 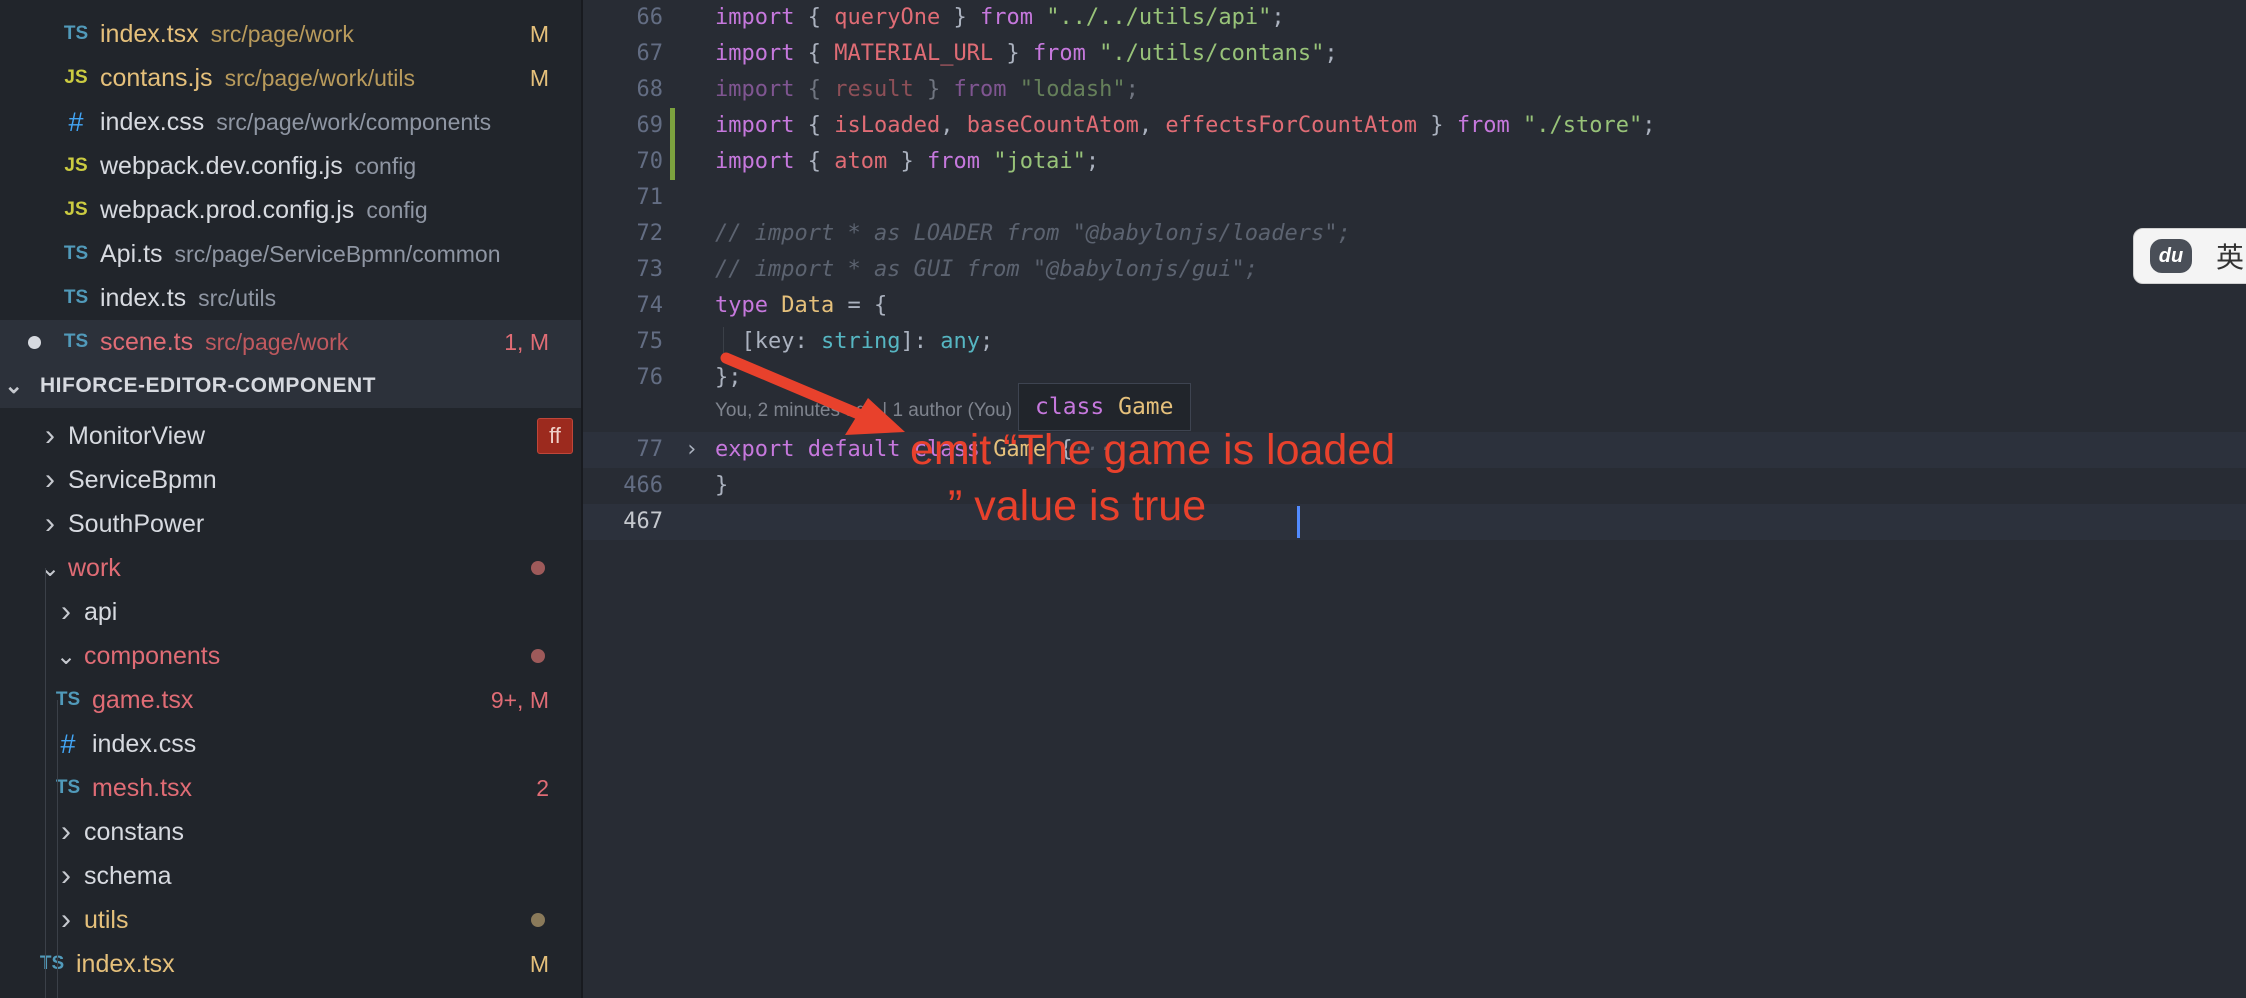 I want to click on annotation-line-1: emit “The game is loaded, so click(x=1153, y=450).